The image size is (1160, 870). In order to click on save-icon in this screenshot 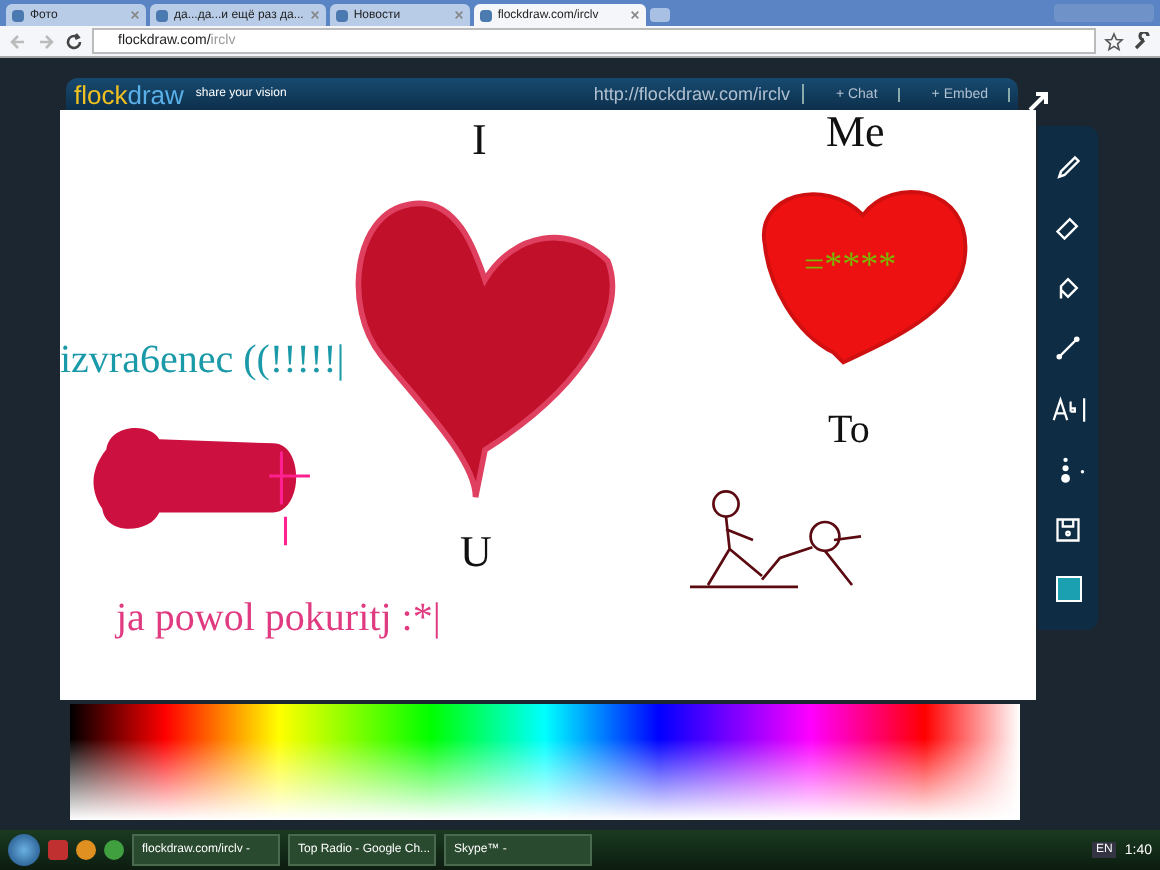, I will do `click(1068, 529)`.